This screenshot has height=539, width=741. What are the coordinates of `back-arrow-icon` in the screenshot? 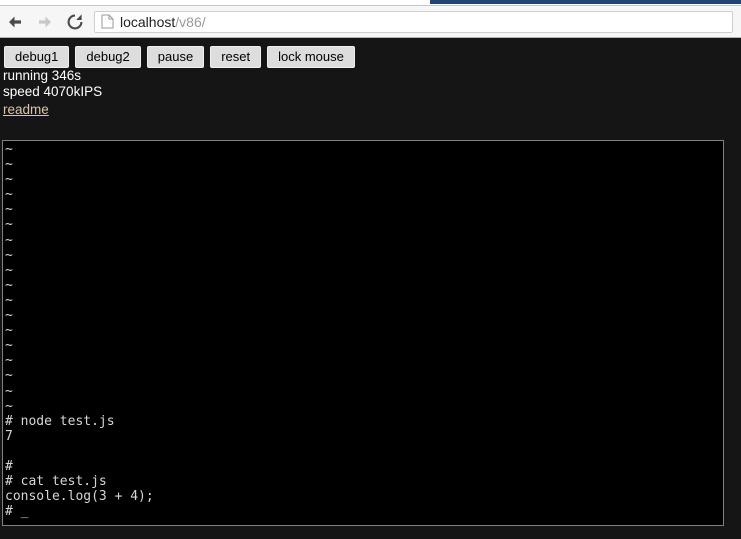 It's located at (15, 22).